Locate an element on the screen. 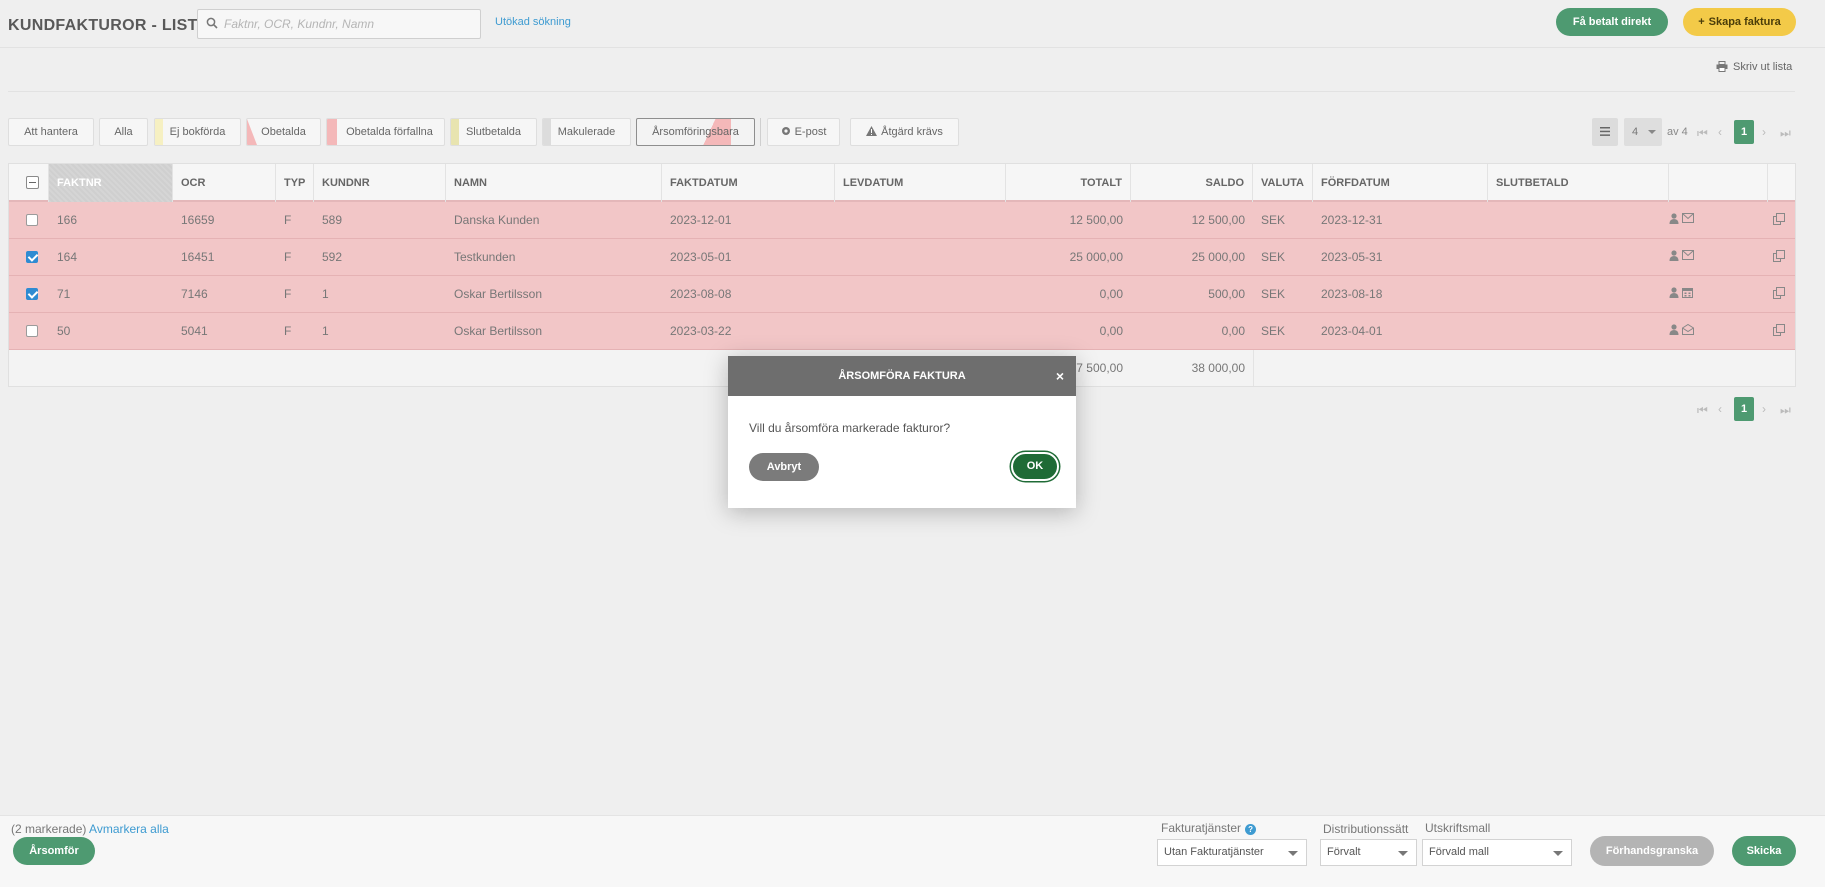  column-ocr: OCR is located at coordinates (224, 183).